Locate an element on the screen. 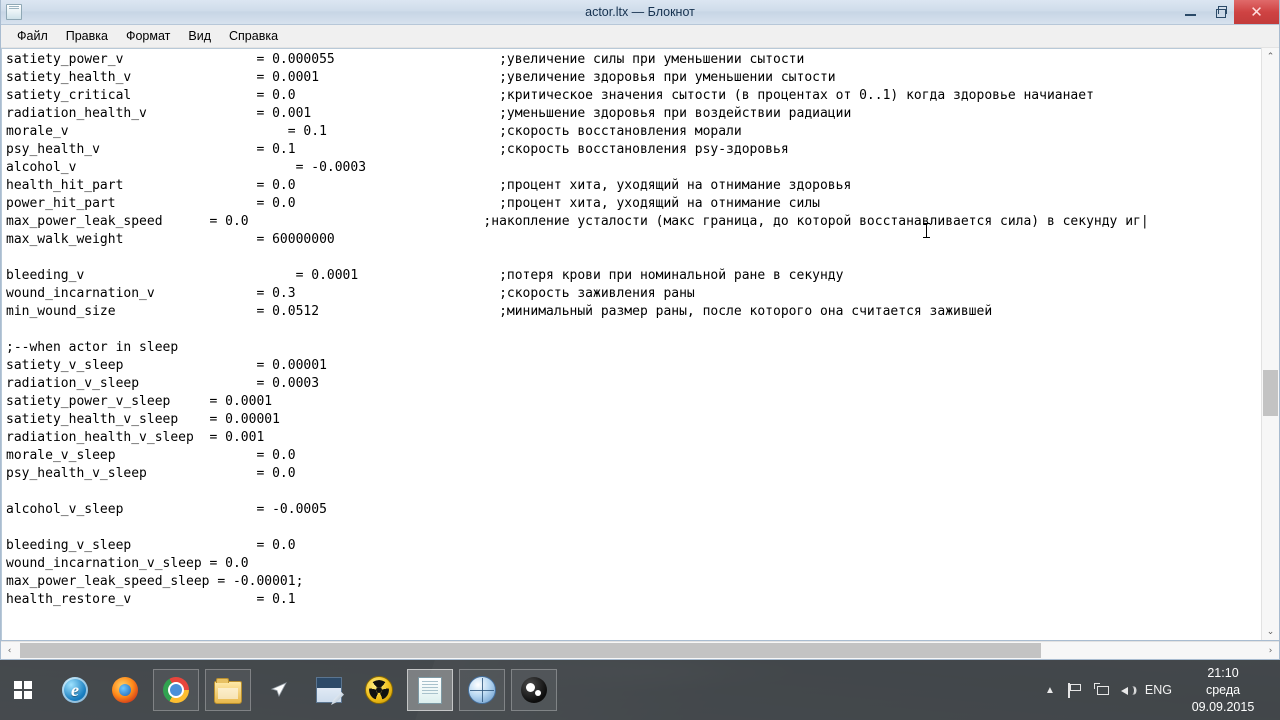 This screenshot has height=720, width=1280. folder-icon is located at coordinates (228, 690).